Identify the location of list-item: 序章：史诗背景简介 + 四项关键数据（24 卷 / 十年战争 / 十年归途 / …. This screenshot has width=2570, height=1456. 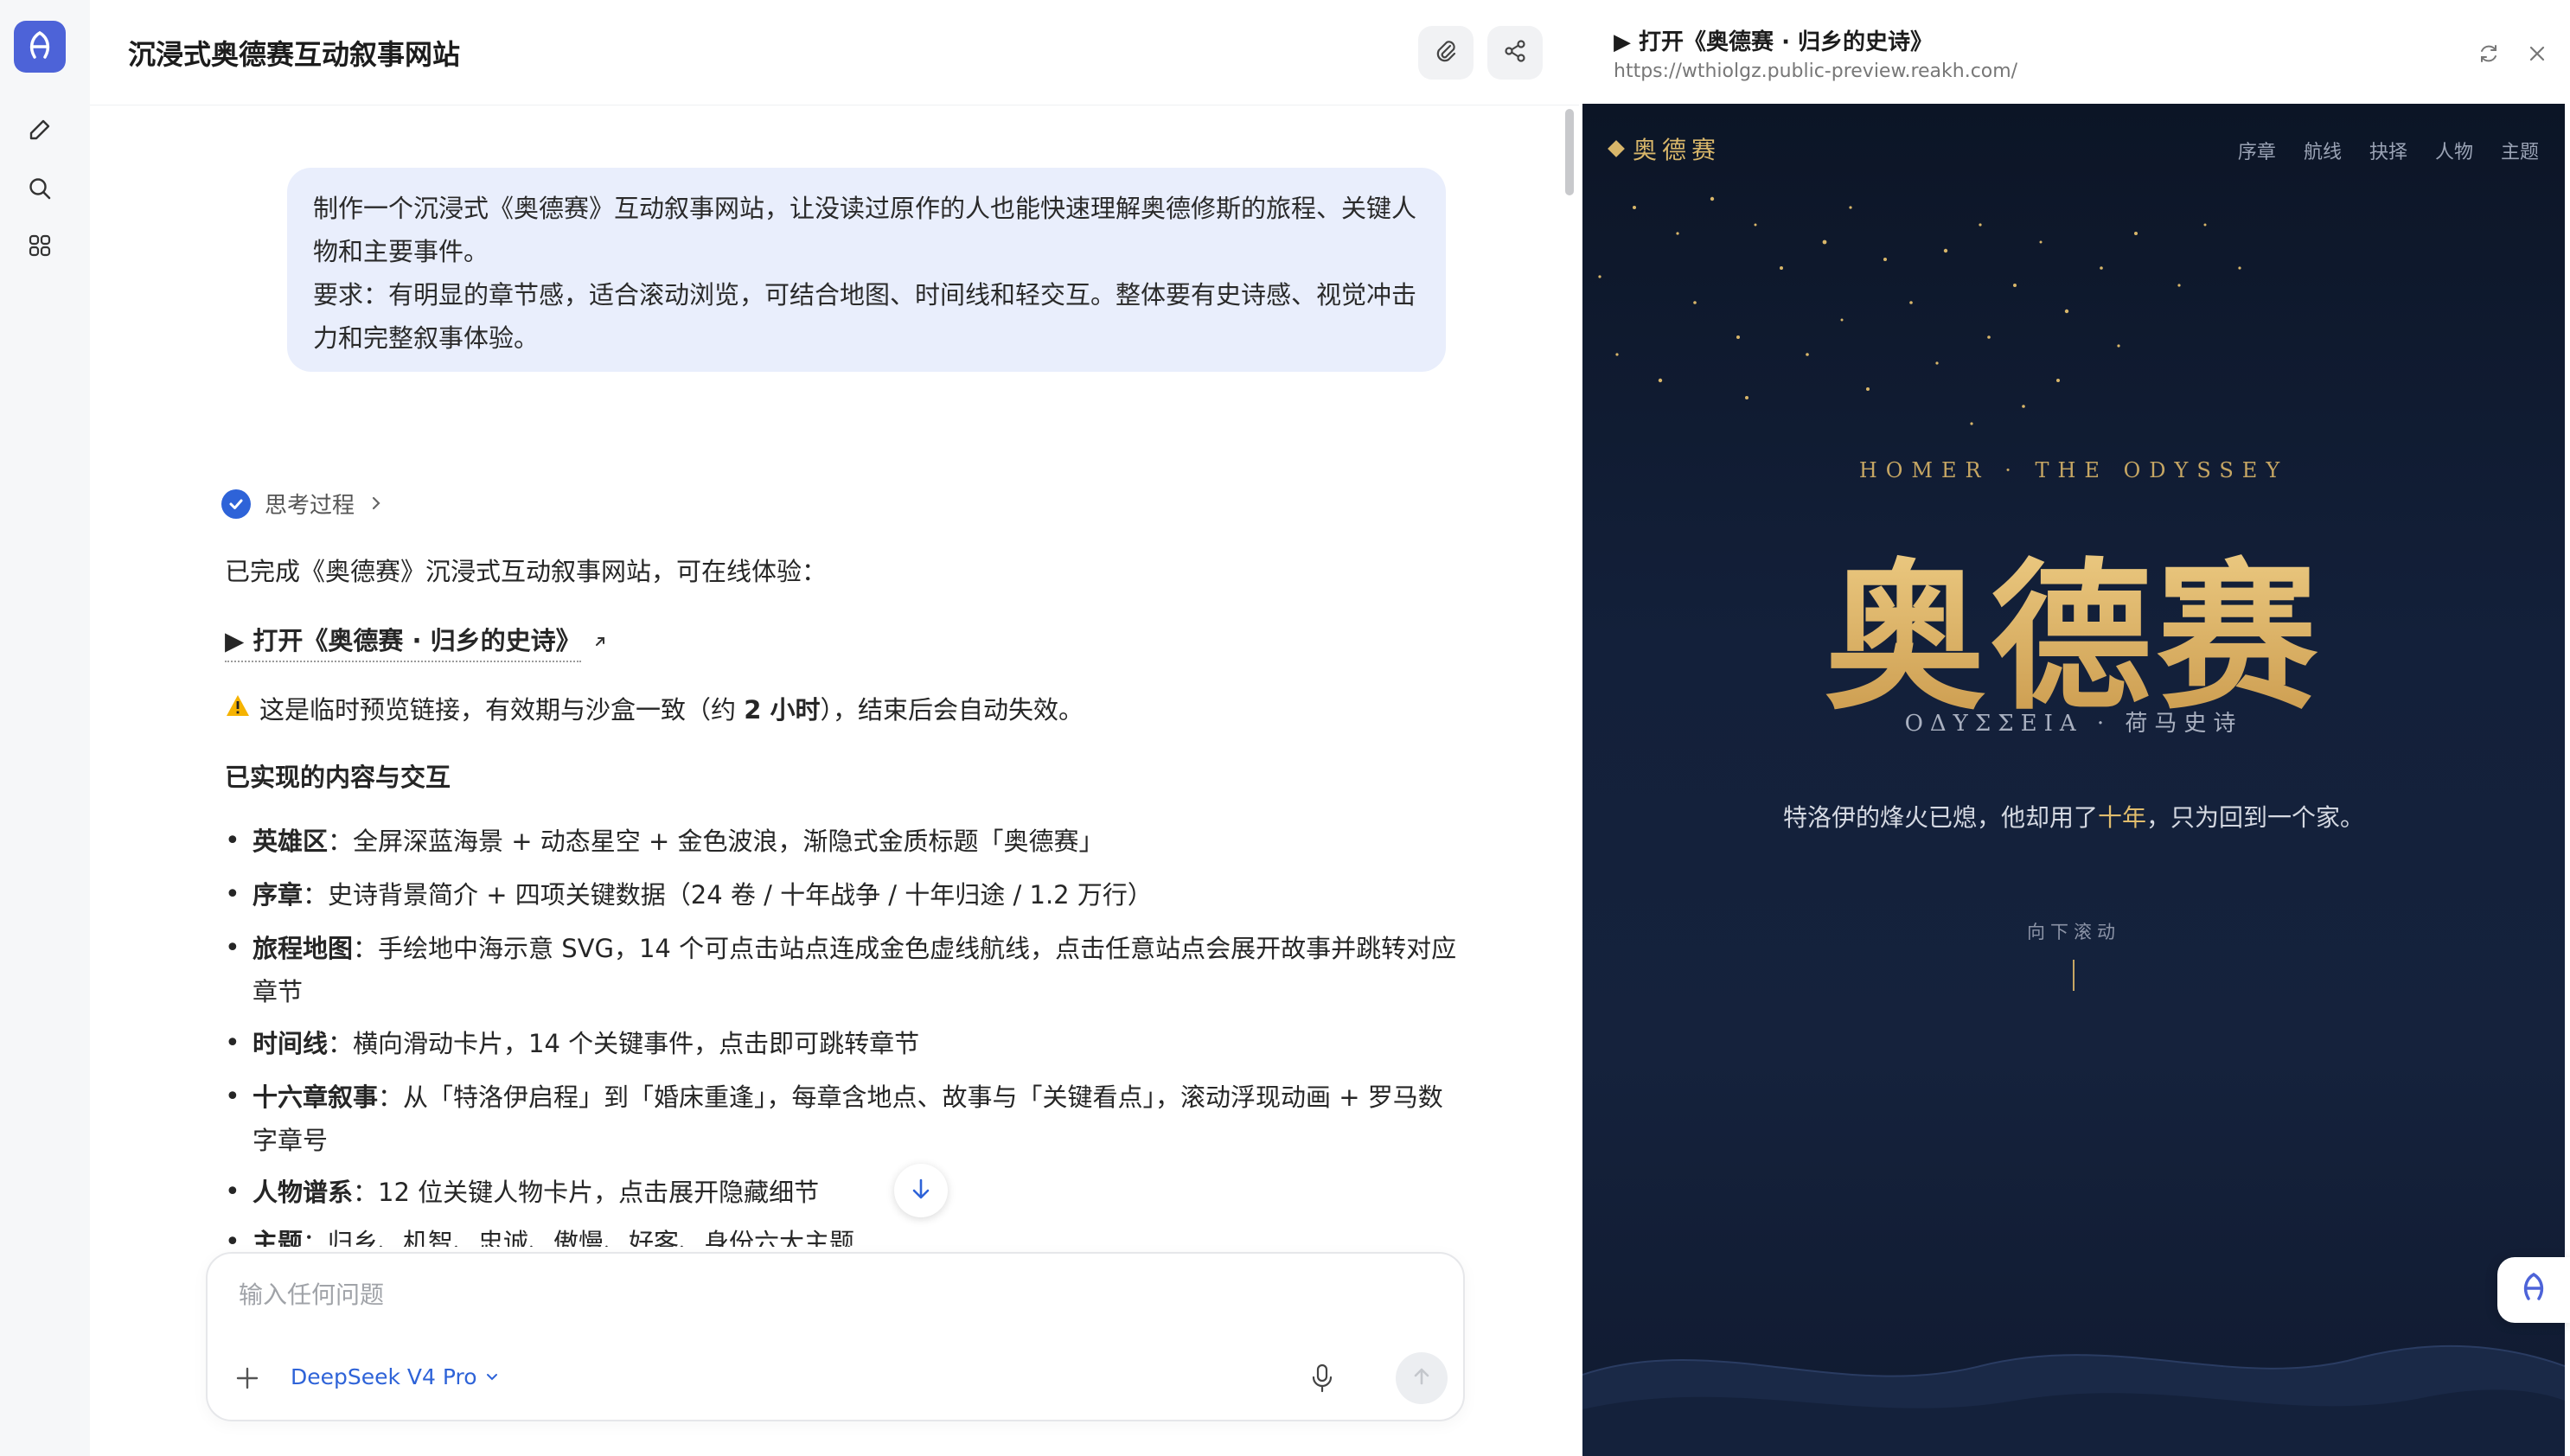
(887, 895).